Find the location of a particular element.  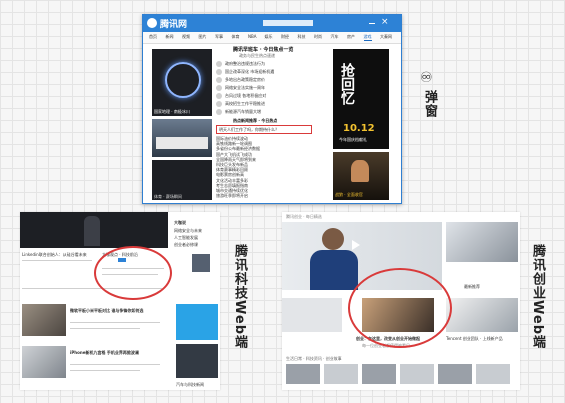

tab-3: 图片 is located at coordinates (203, 37).